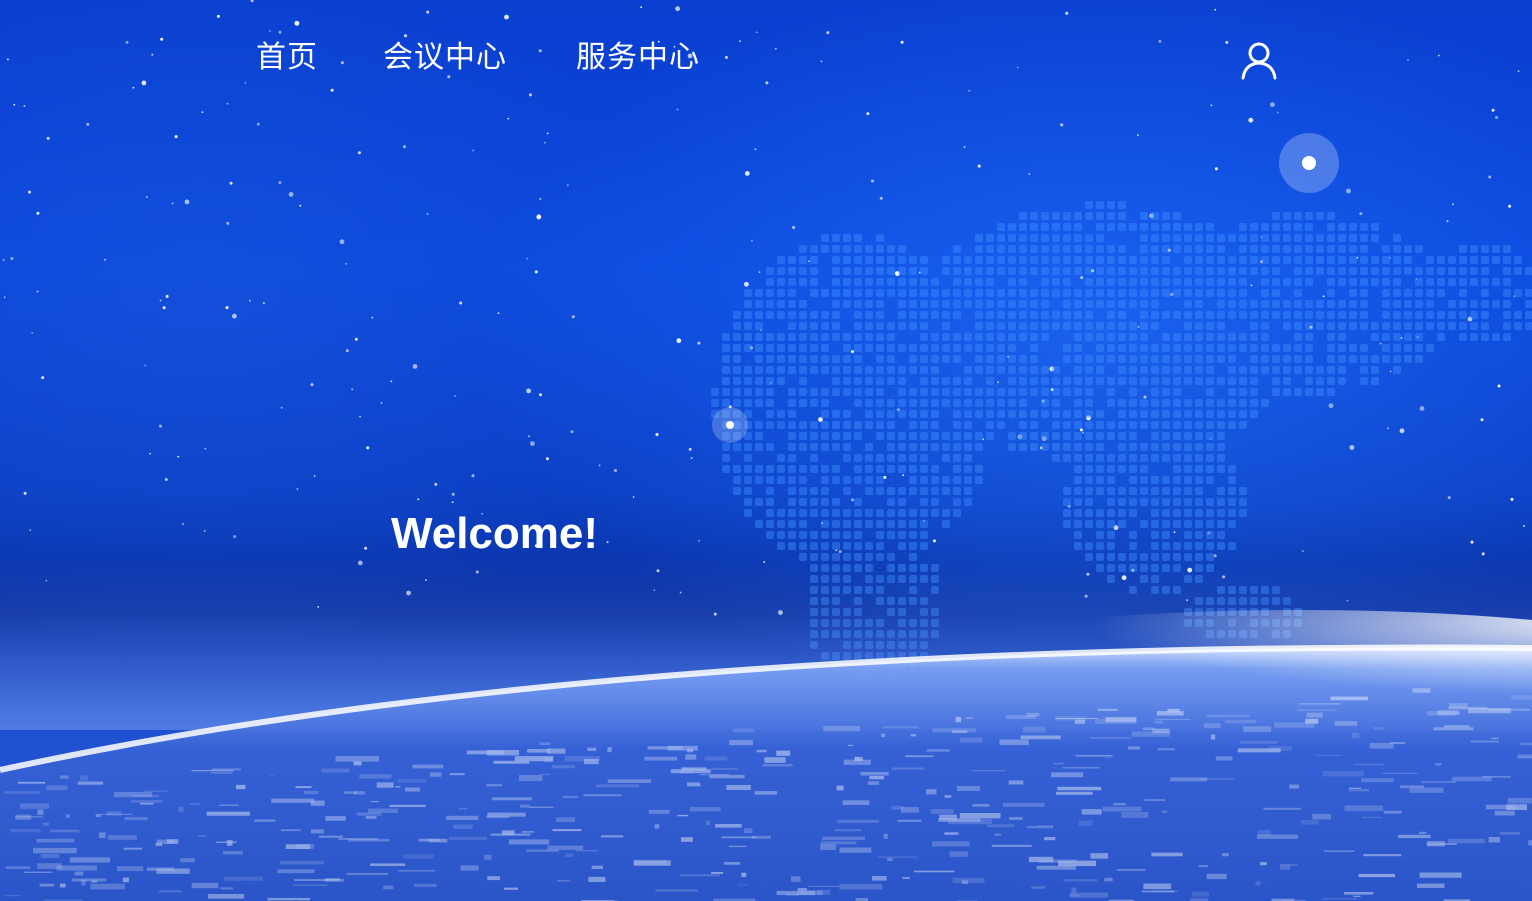 This screenshot has width=1532, height=901. I want to click on nav-item-home: 首页, so click(287, 58).